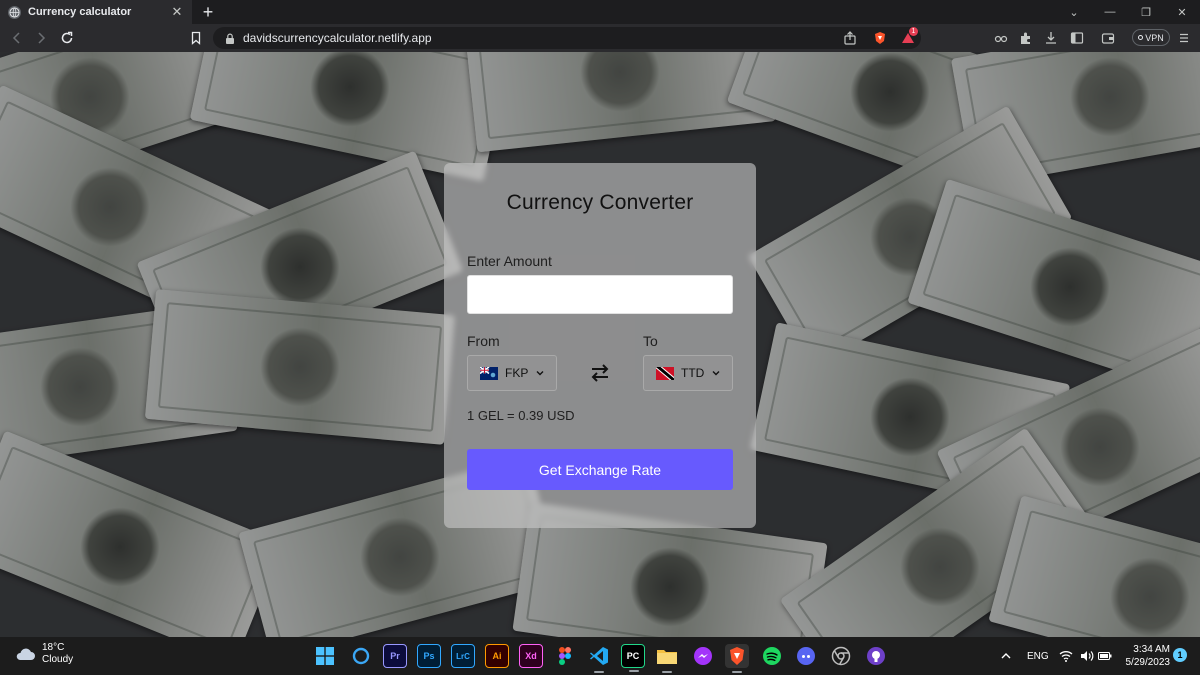 This screenshot has width=1200, height=675. I want to click on chevron-up-icon, so click(1006, 656).